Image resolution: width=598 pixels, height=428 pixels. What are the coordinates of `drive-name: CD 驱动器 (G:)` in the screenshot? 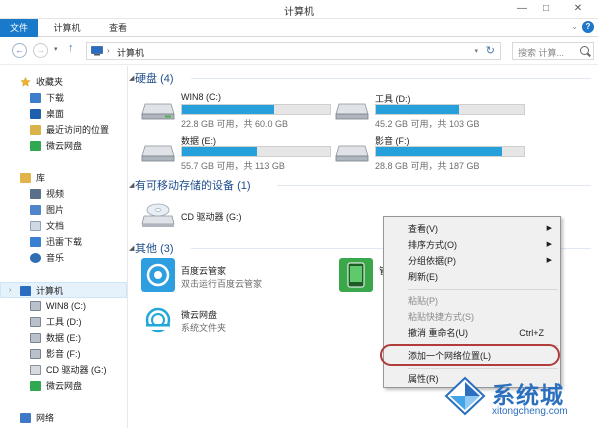 It's located at (211, 217).